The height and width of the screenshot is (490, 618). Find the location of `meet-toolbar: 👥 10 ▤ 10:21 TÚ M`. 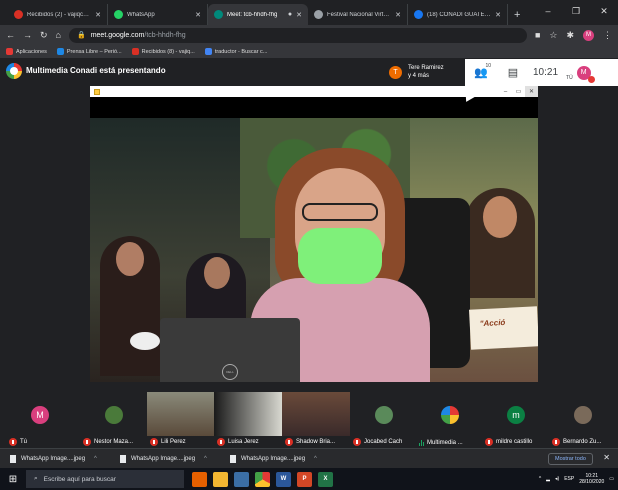

meet-toolbar: 👥 10 ▤ 10:21 TÚ M is located at coordinates (541, 72).